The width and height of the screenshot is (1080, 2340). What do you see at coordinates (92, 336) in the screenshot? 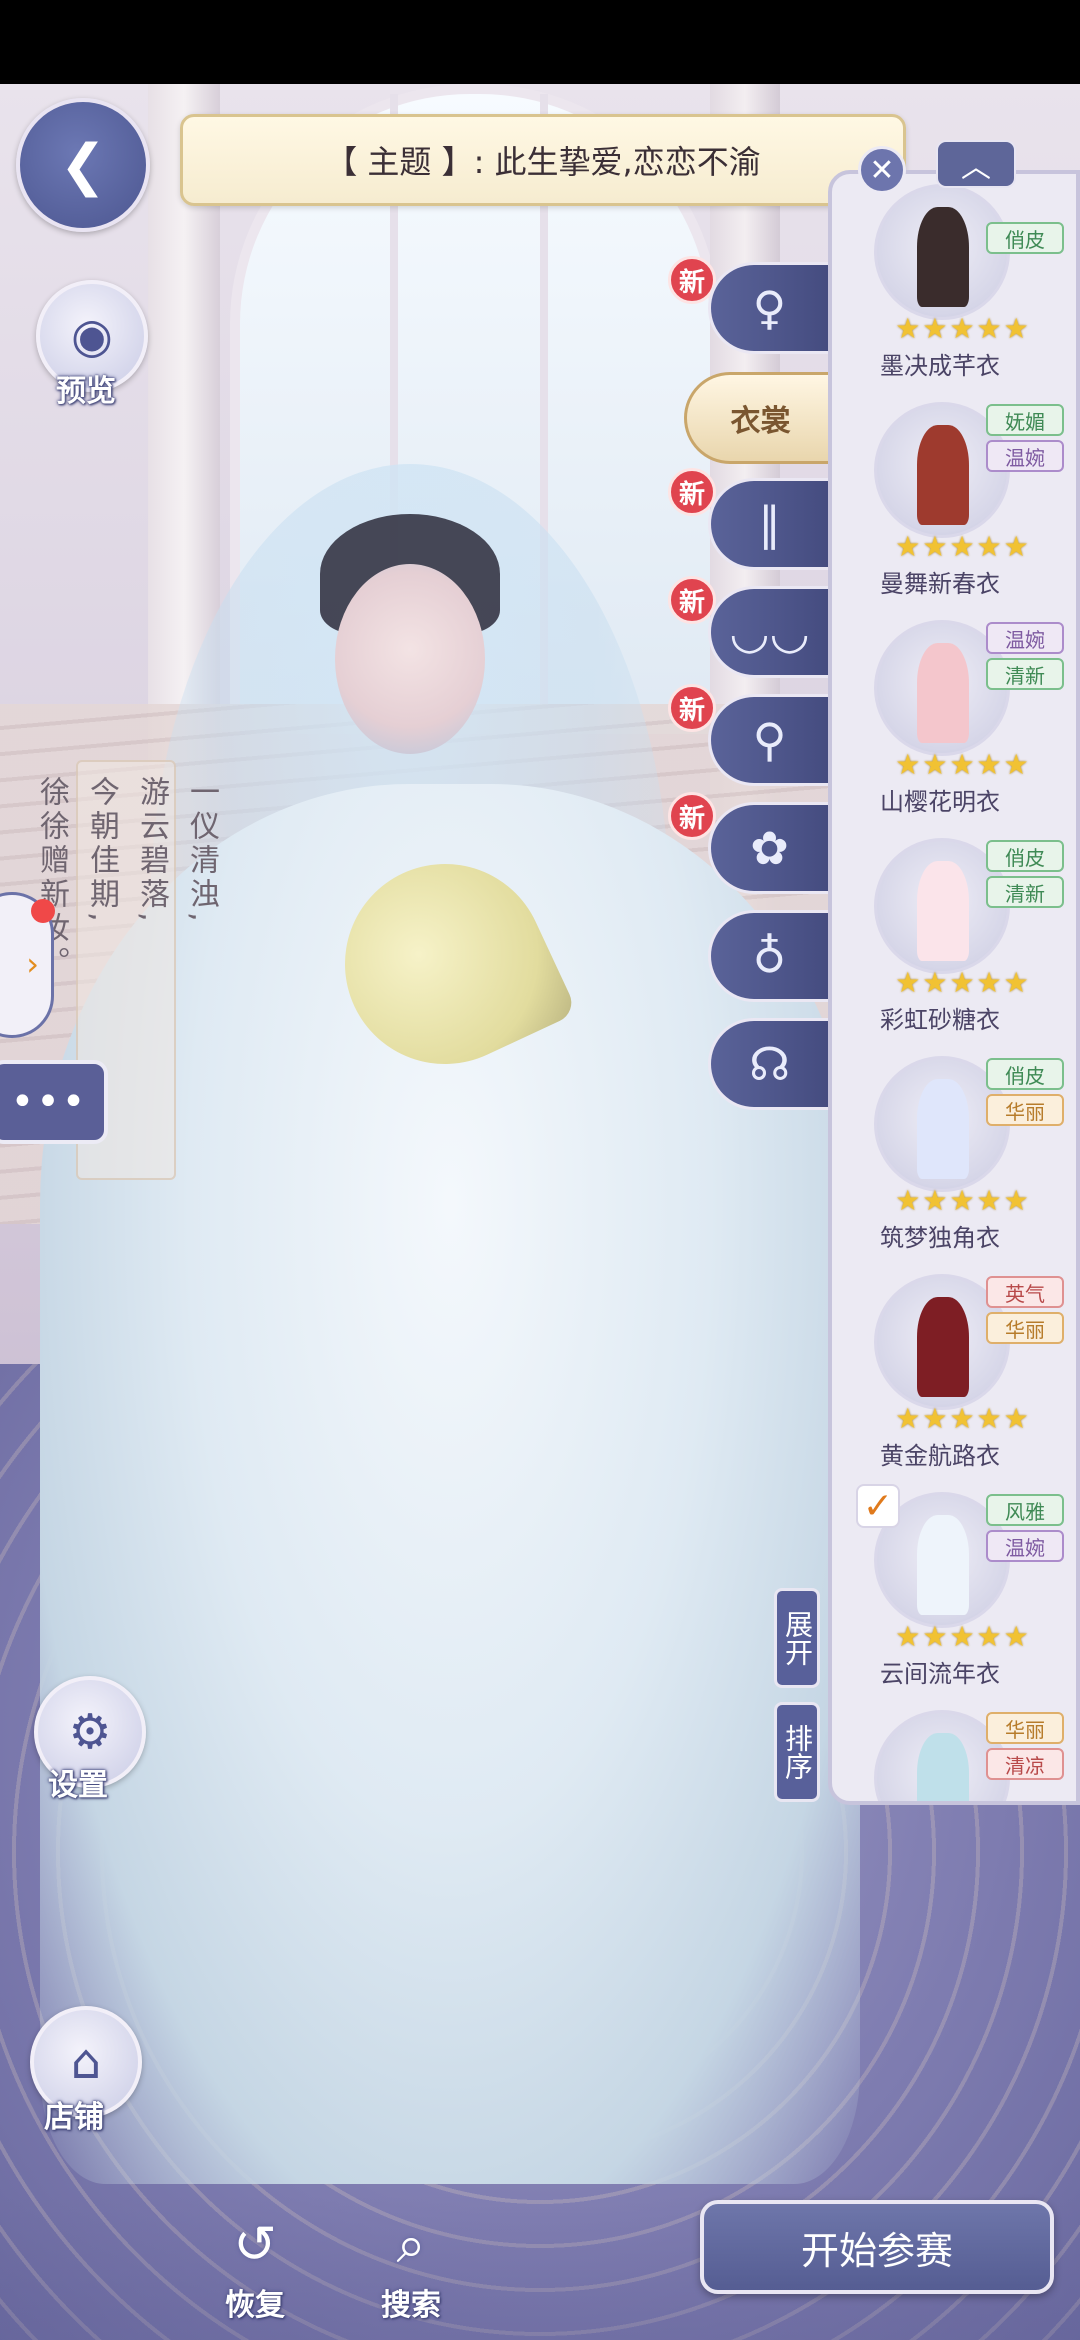
I see `eye-icon: ◉` at bounding box center [92, 336].